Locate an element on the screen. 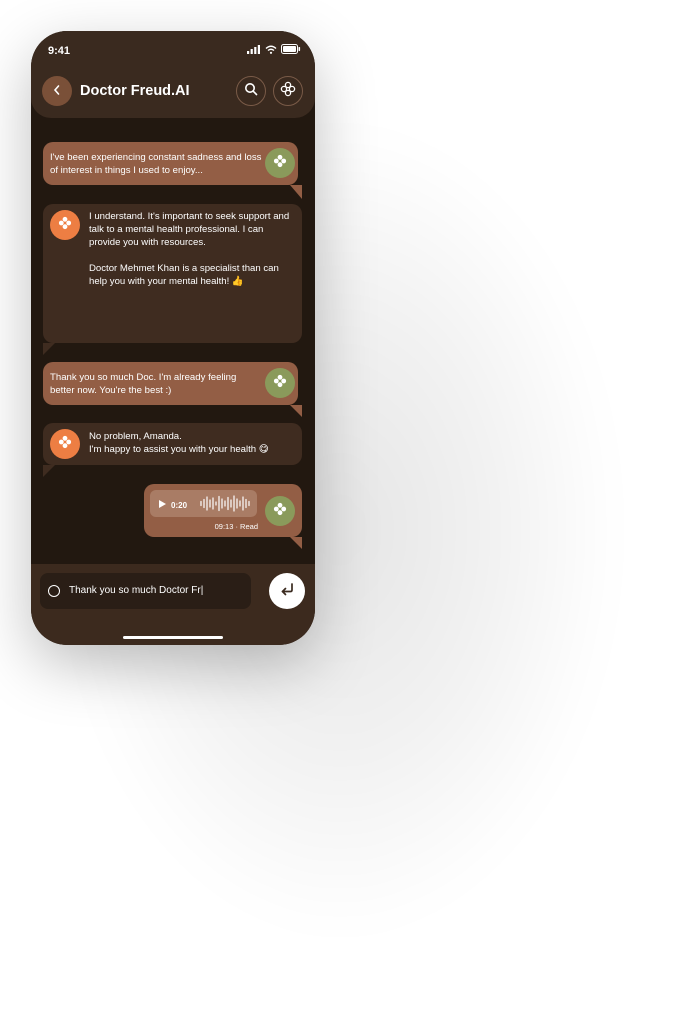 This screenshot has height=1012, width=681. back-button is located at coordinates (57, 91).